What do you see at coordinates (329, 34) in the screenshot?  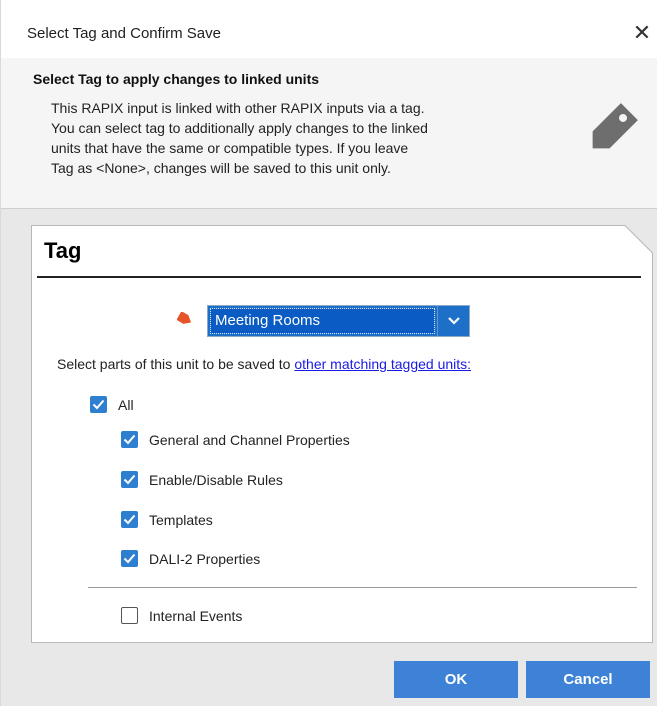 I see `title-bar: Select Tag and Confirm Save ✕` at bounding box center [329, 34].